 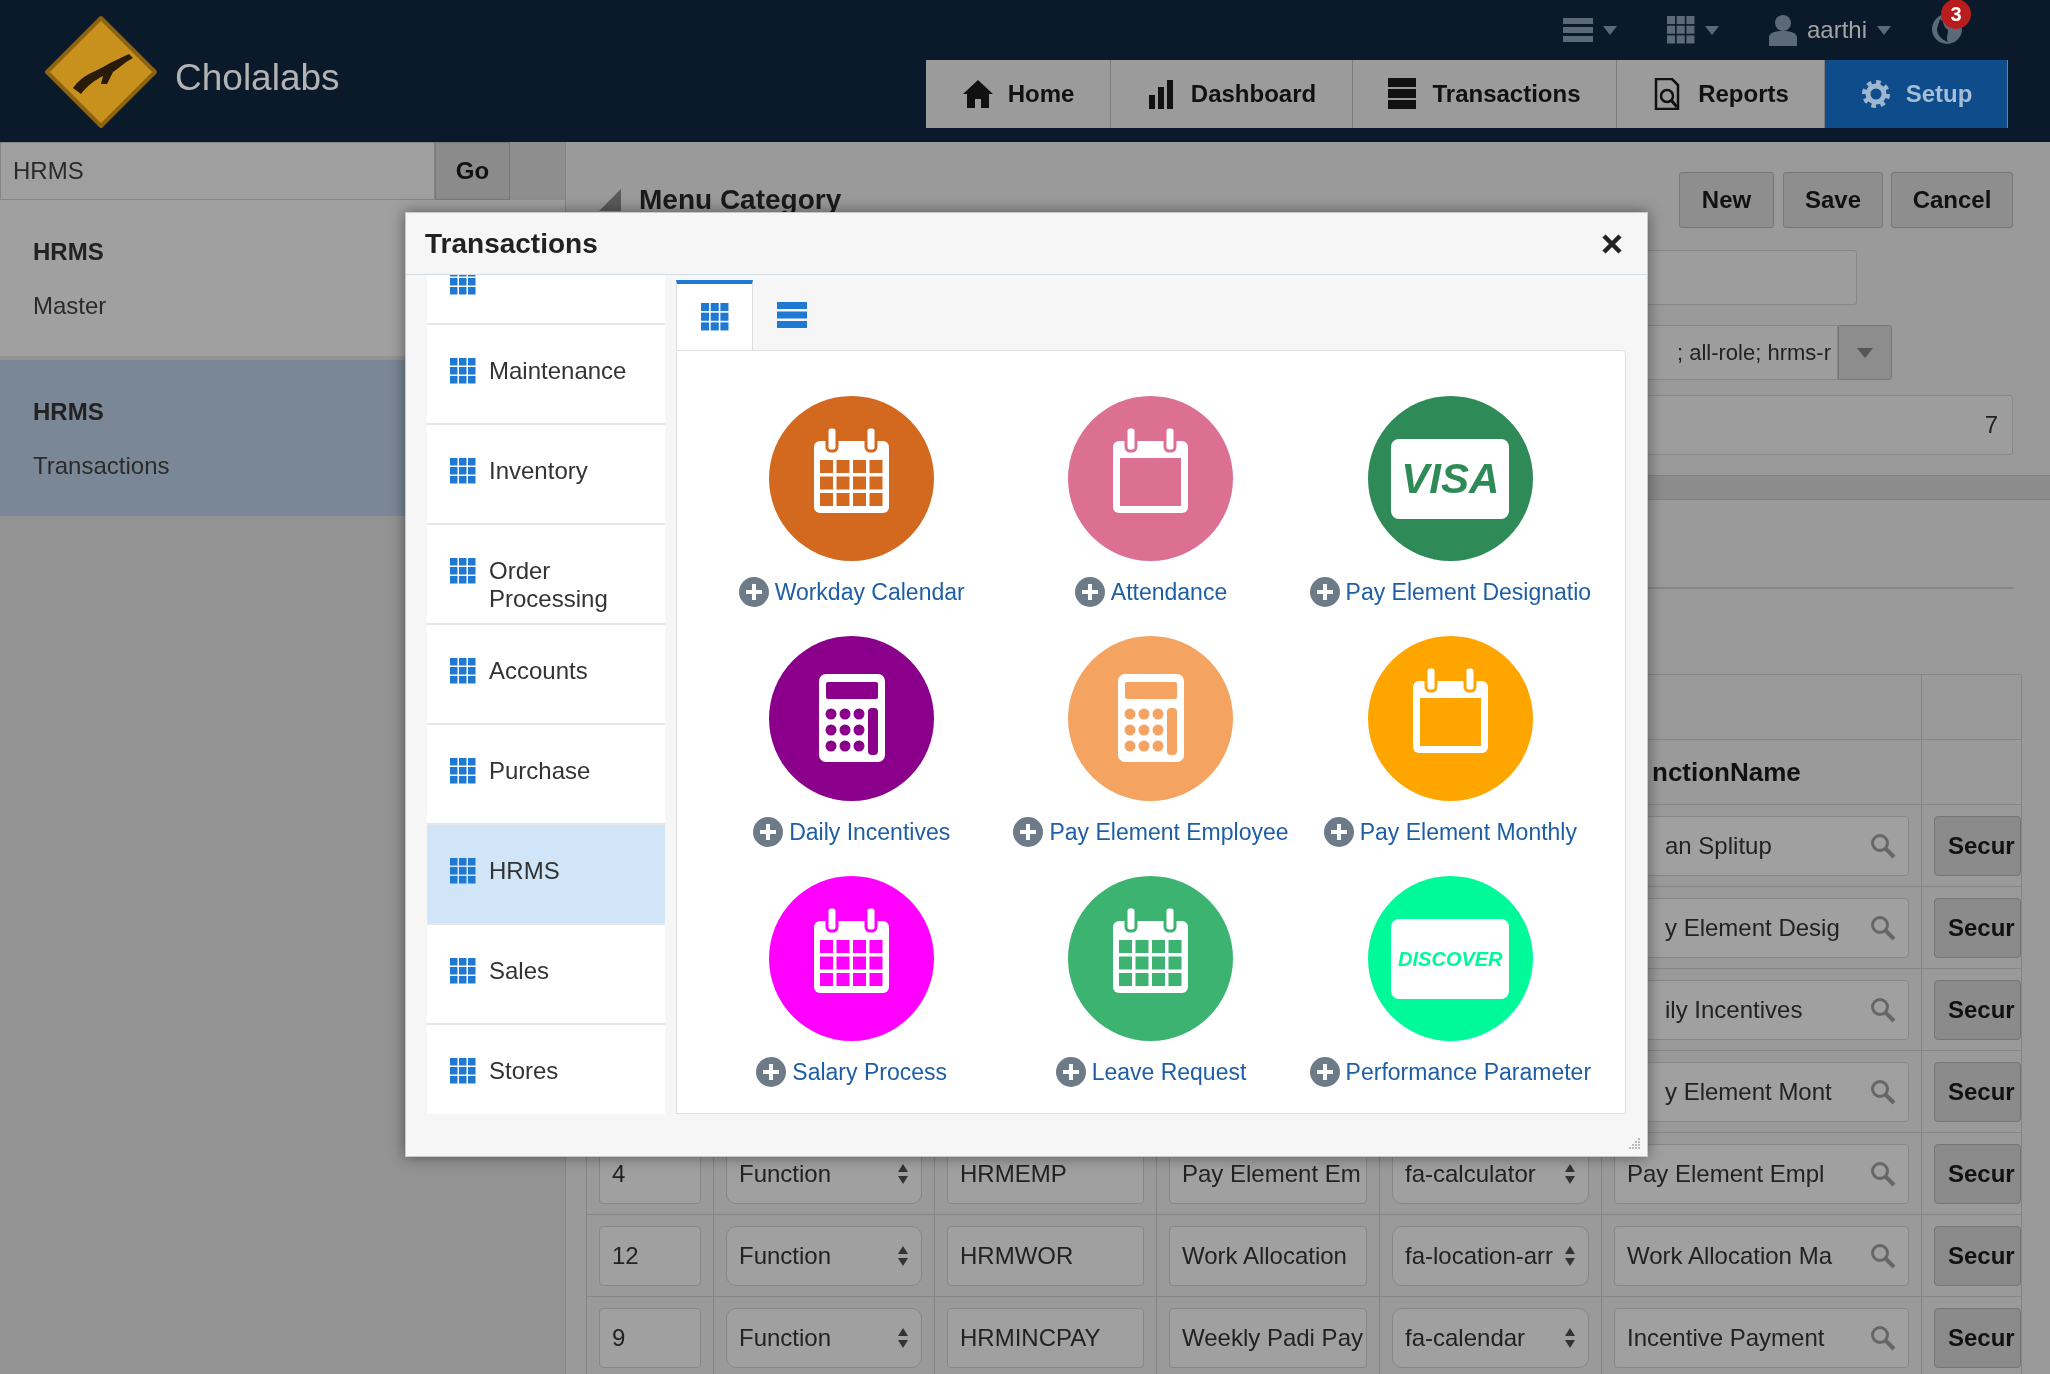 I want to click on tile-link: Workday Calendar, so click(x=869, y=592).